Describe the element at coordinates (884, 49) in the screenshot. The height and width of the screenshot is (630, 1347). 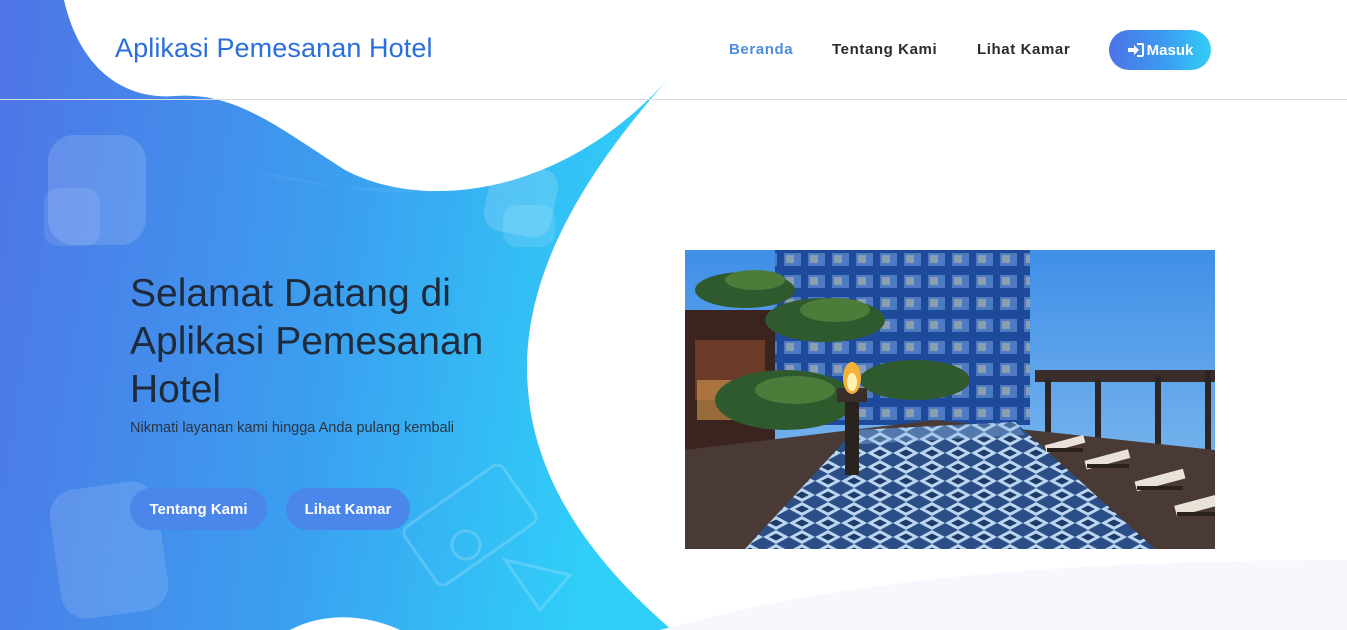
I see `nav-link-tentang-kami: Tentang Kami` at that location.